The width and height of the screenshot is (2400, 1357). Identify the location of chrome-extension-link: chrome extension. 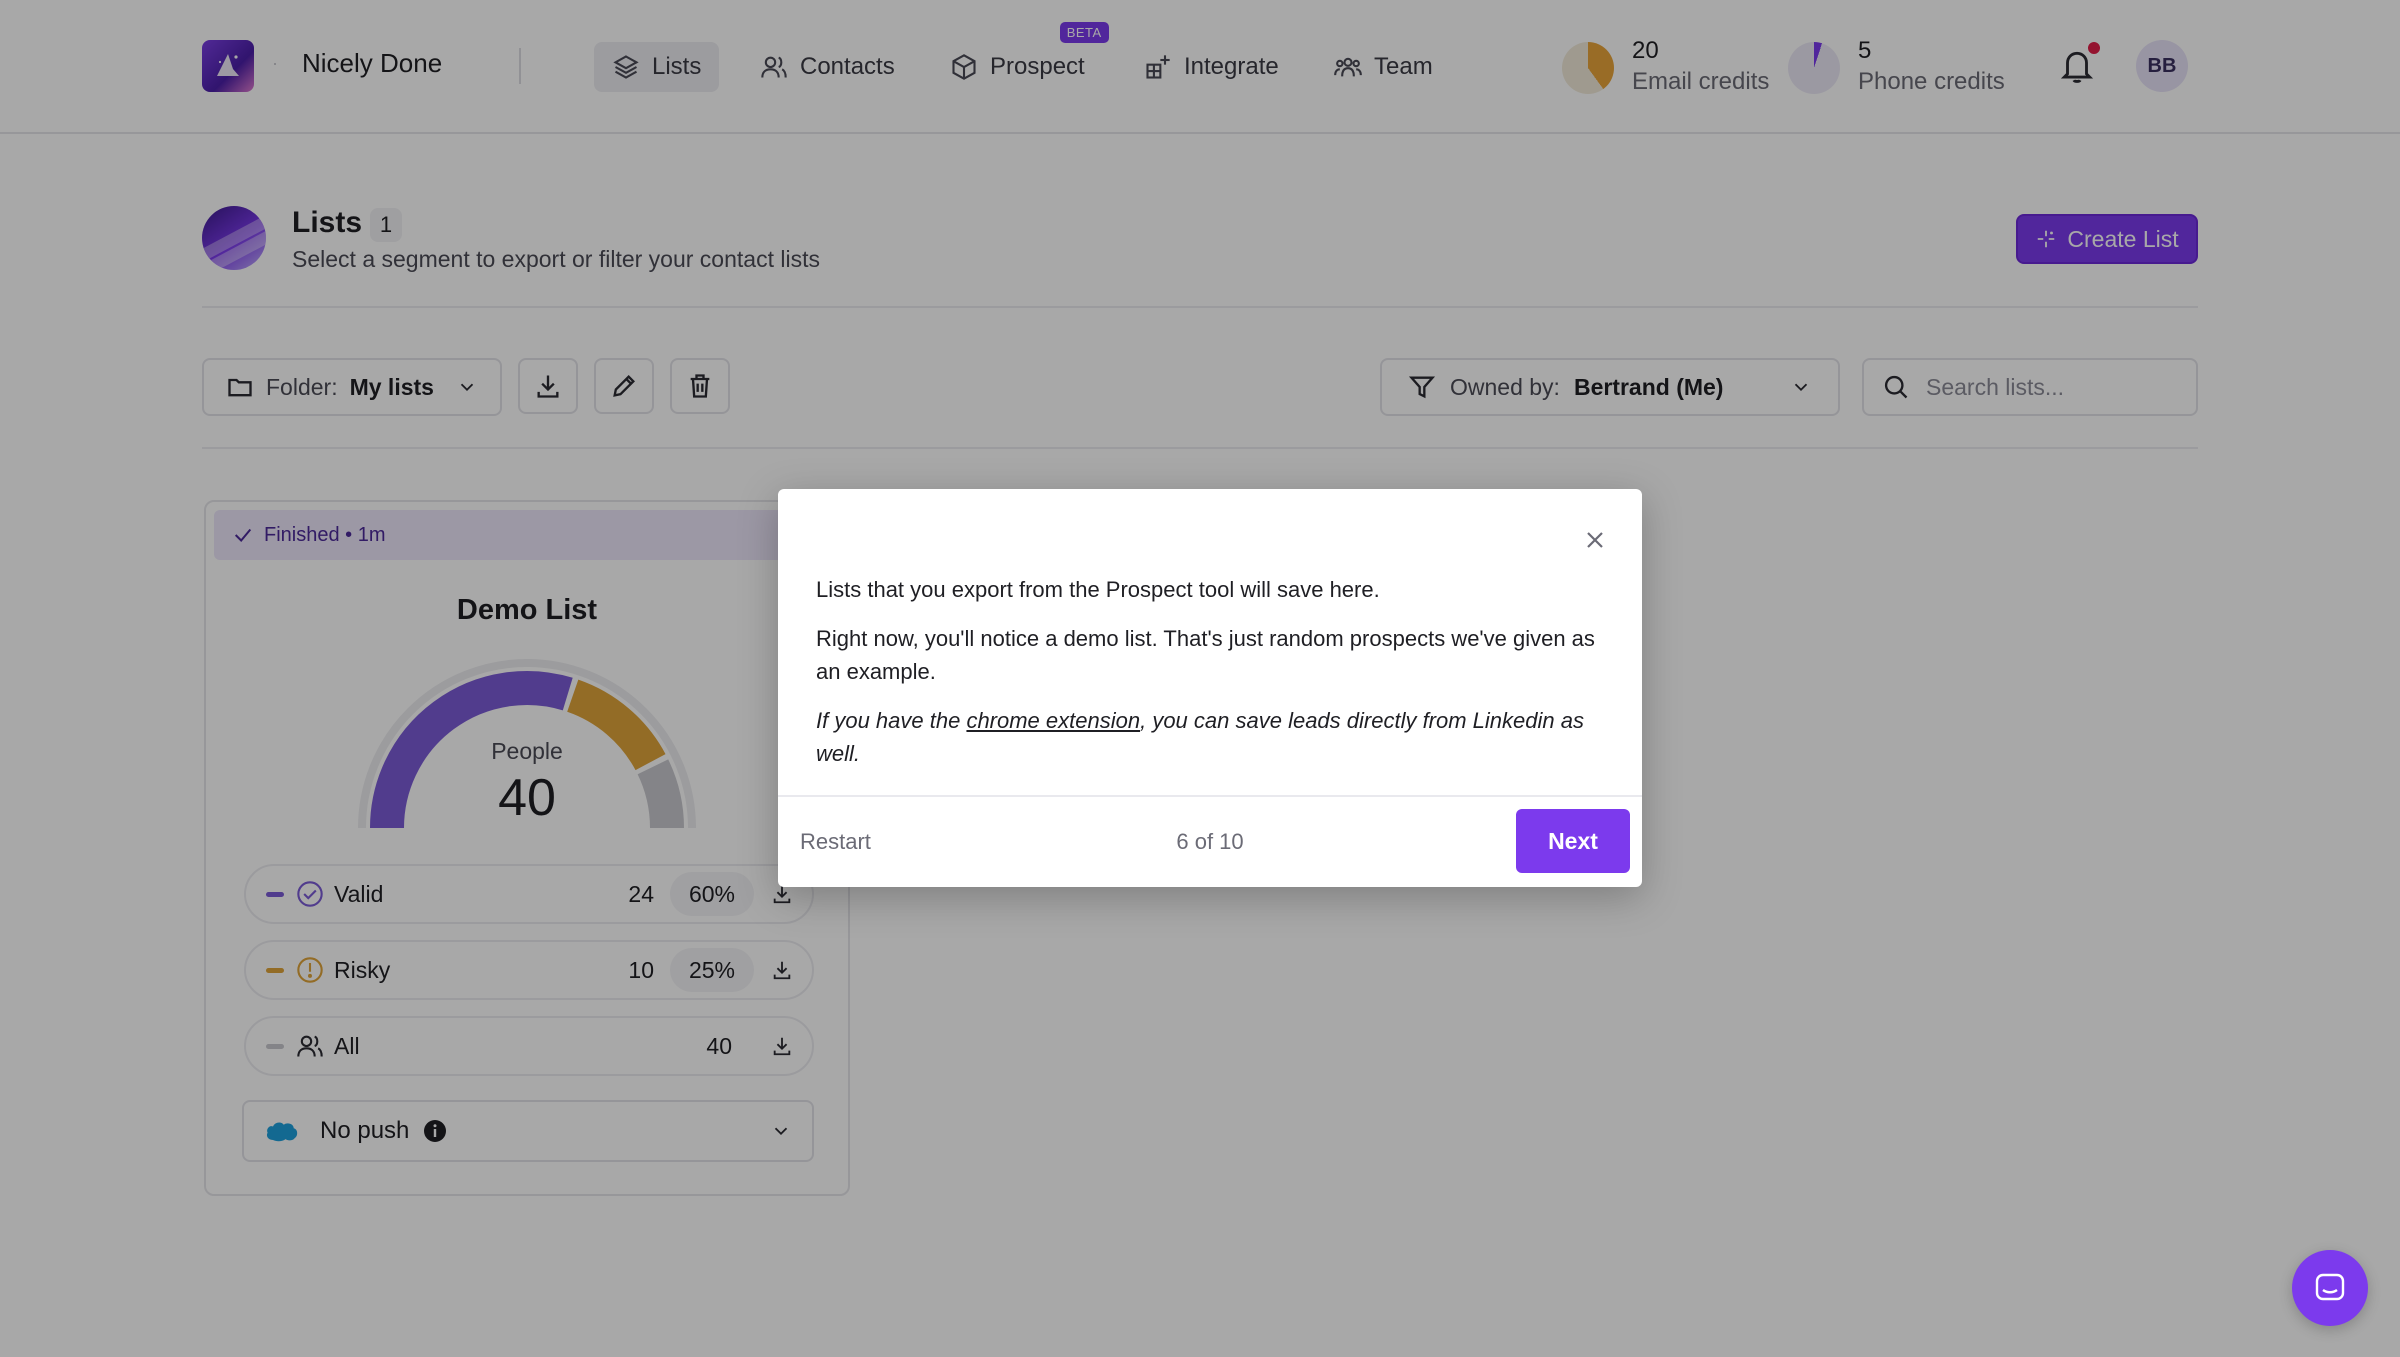
(1053, 720).